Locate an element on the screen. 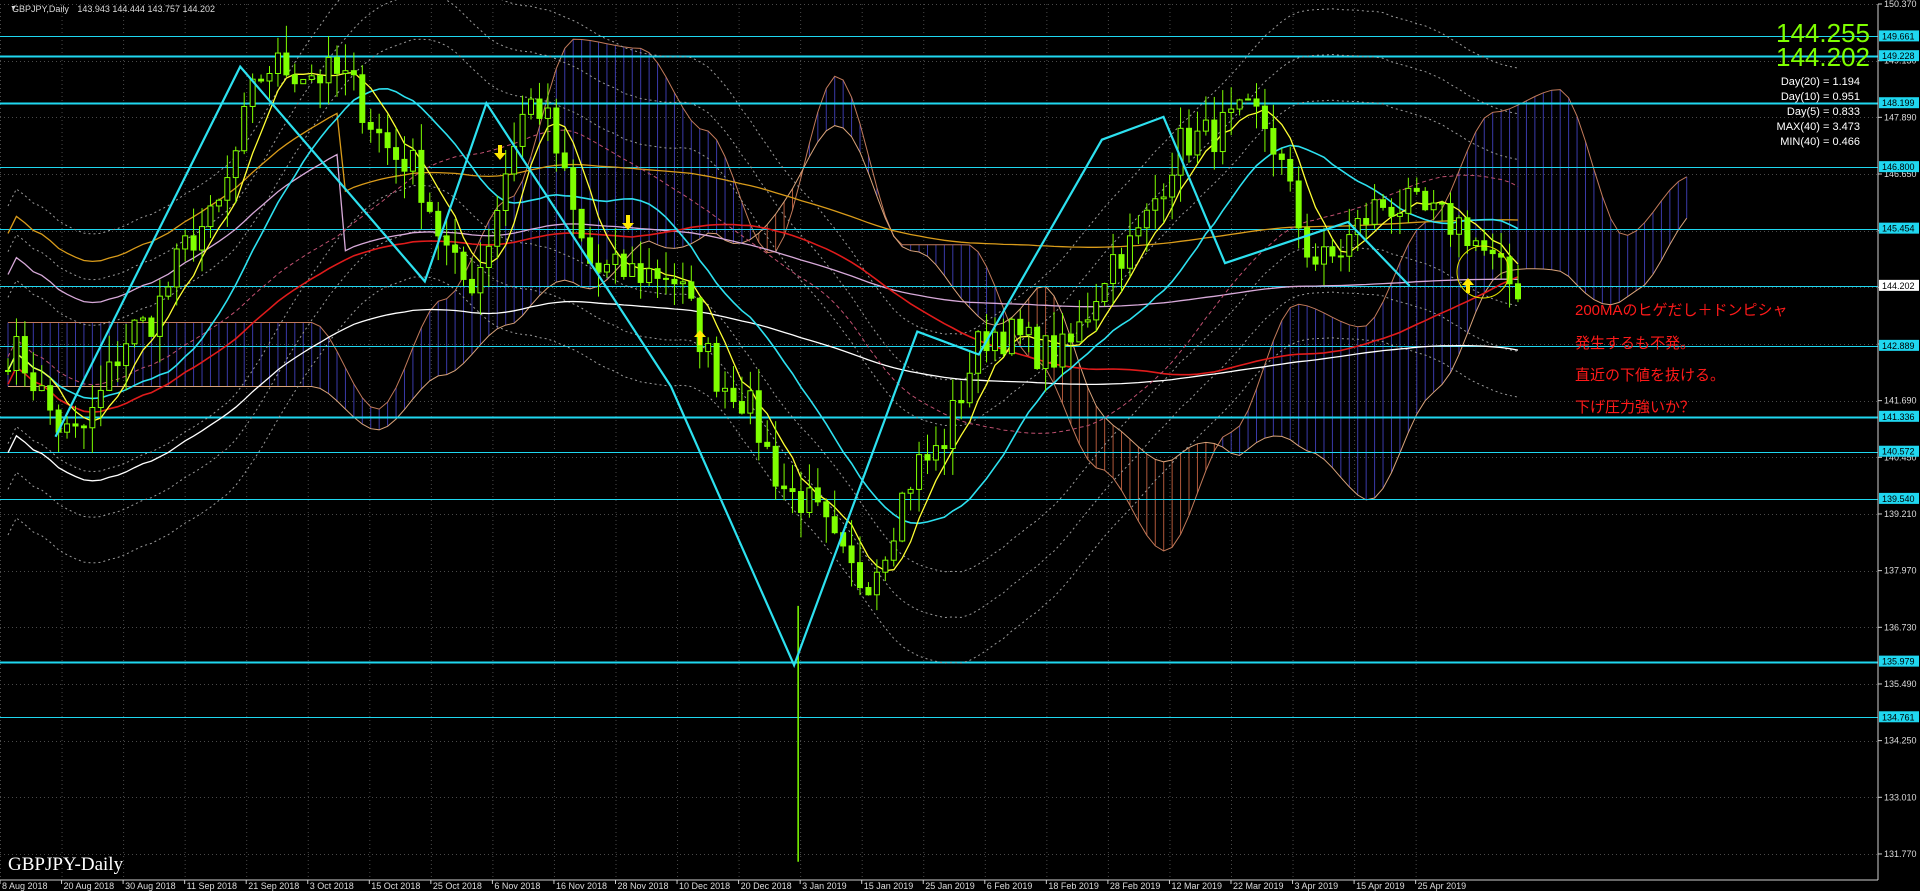  y-tick-label: 147.890 is located at coordinates (1900, 117).